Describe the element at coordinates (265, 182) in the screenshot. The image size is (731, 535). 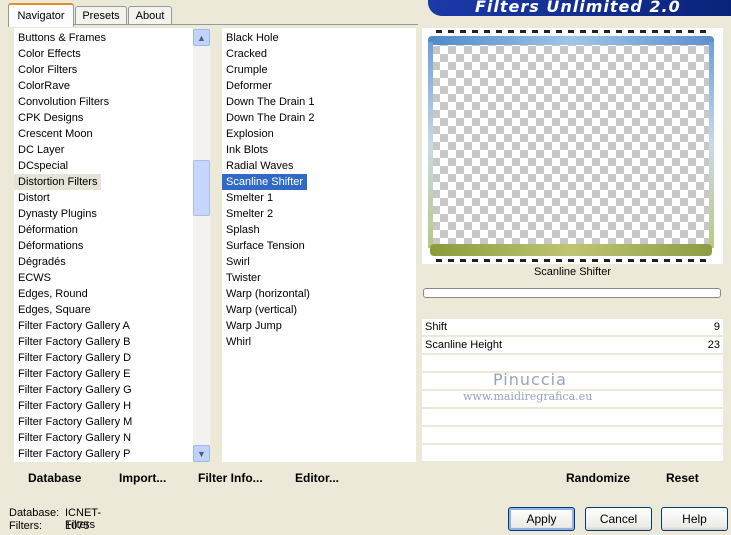
I see `filter-item-label: Scanline Shifter` at that location.